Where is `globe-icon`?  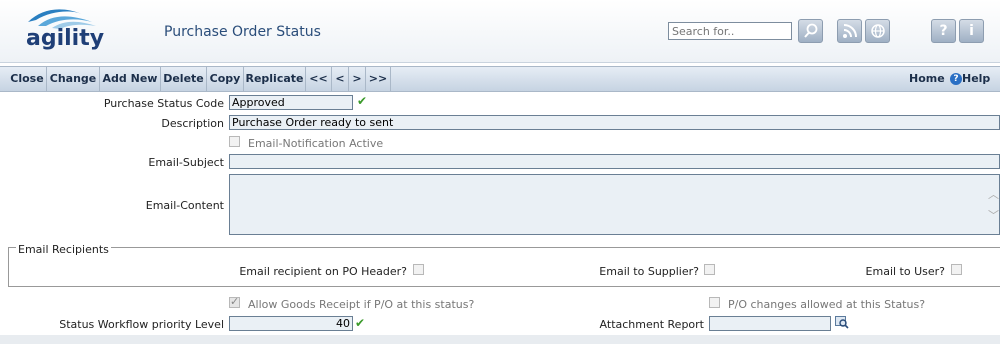
globe-icon is located at coordinates (878, 33).